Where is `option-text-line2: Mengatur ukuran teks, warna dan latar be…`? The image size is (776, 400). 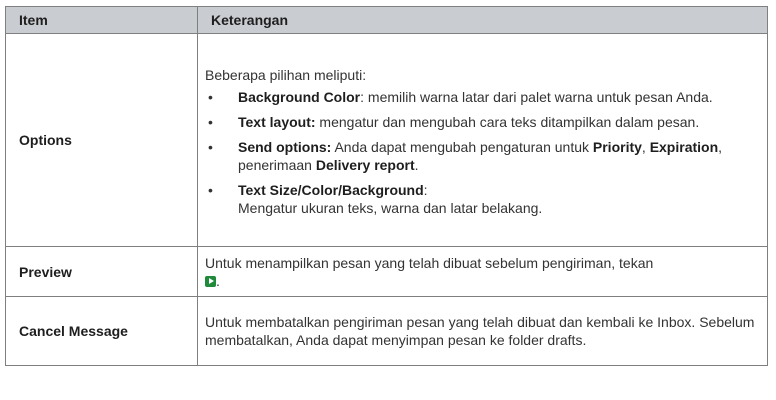
option-text-line2: Mengatur ukuran teks, warna dan latar be… is located at coordinates (390, 208).